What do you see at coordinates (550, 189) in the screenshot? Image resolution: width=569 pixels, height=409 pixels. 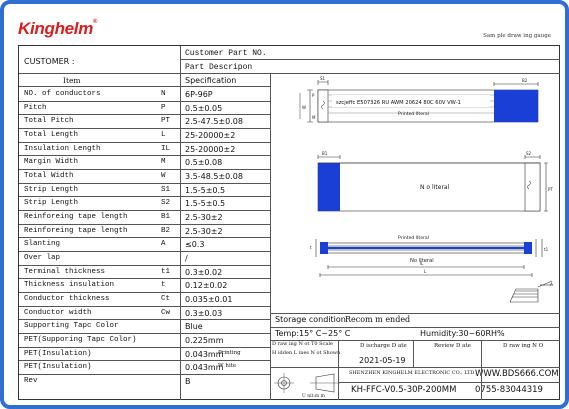 I see `dim-pt-label: PT` at bounding box center [550, 189].